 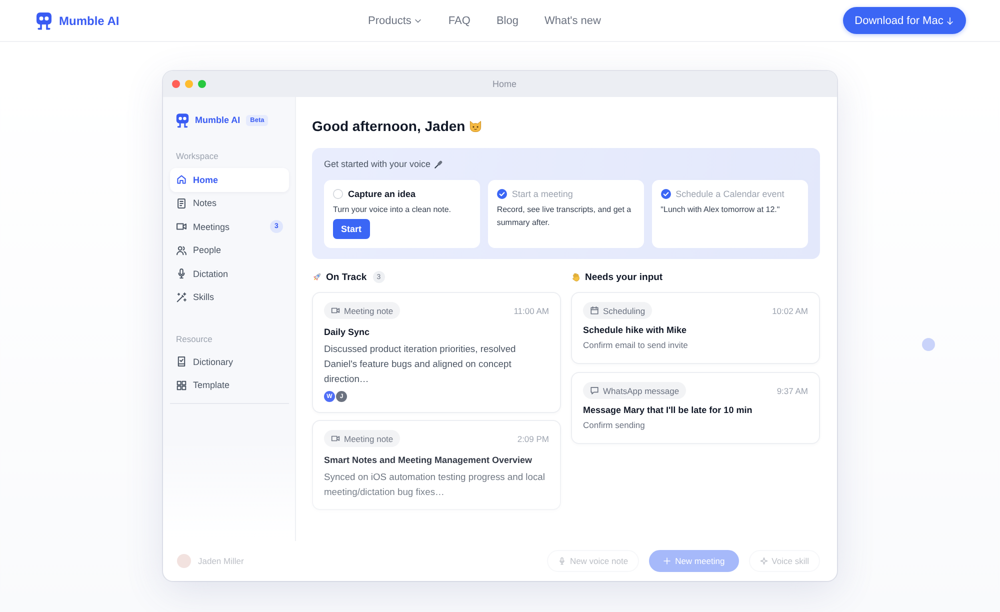 I want to click on magic-wand-icon, so click(x=181, y=297).